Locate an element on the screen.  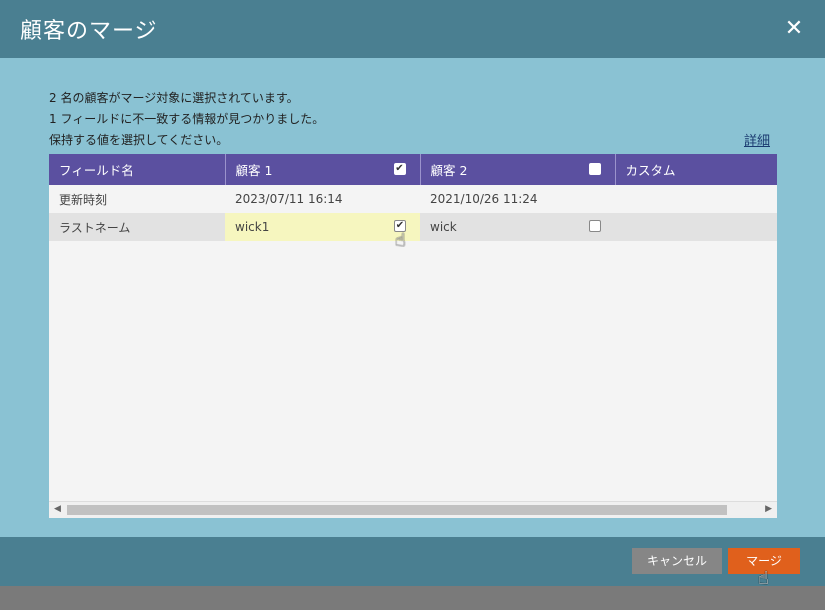
row-customer-2-value: 2021/10/26 11:24 is located at coordinates (517, 199).